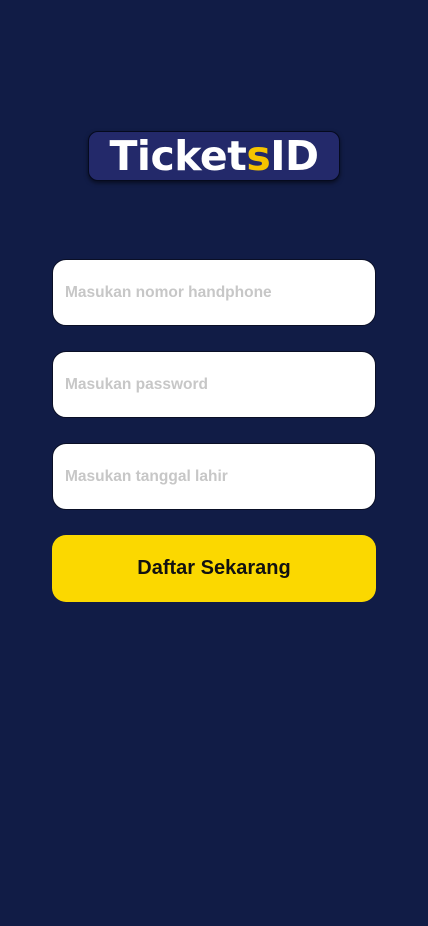 The width and height of the screenshot is (428, 926). What do you see at coordinates (214, 292) in the screenshot?
I see `phone-number-input` at bounding box center [214, 292].